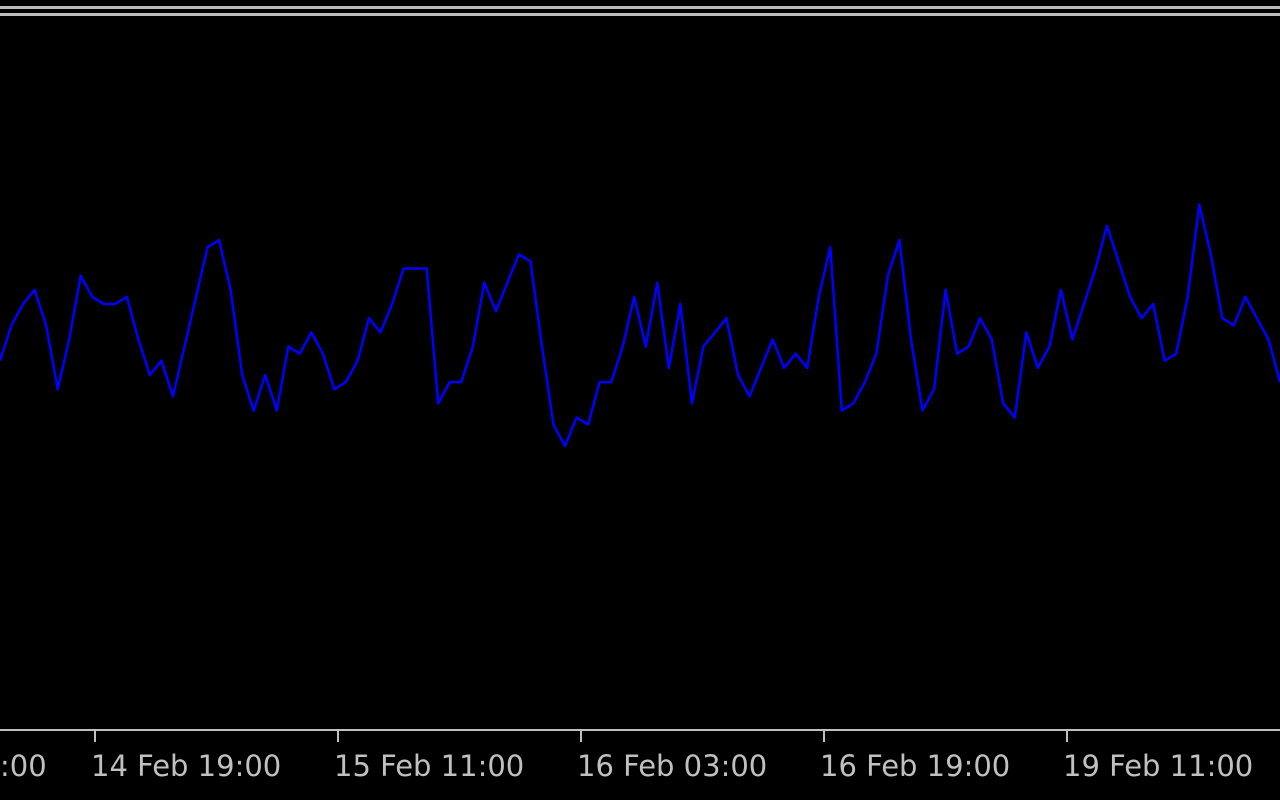 This screenshot has height=800, width=1280. What do you see at coordinates (915, 766) in the screenshot?
I see `x-tick-label: 16 Feb 19:00` at bounding box center [915, 766].